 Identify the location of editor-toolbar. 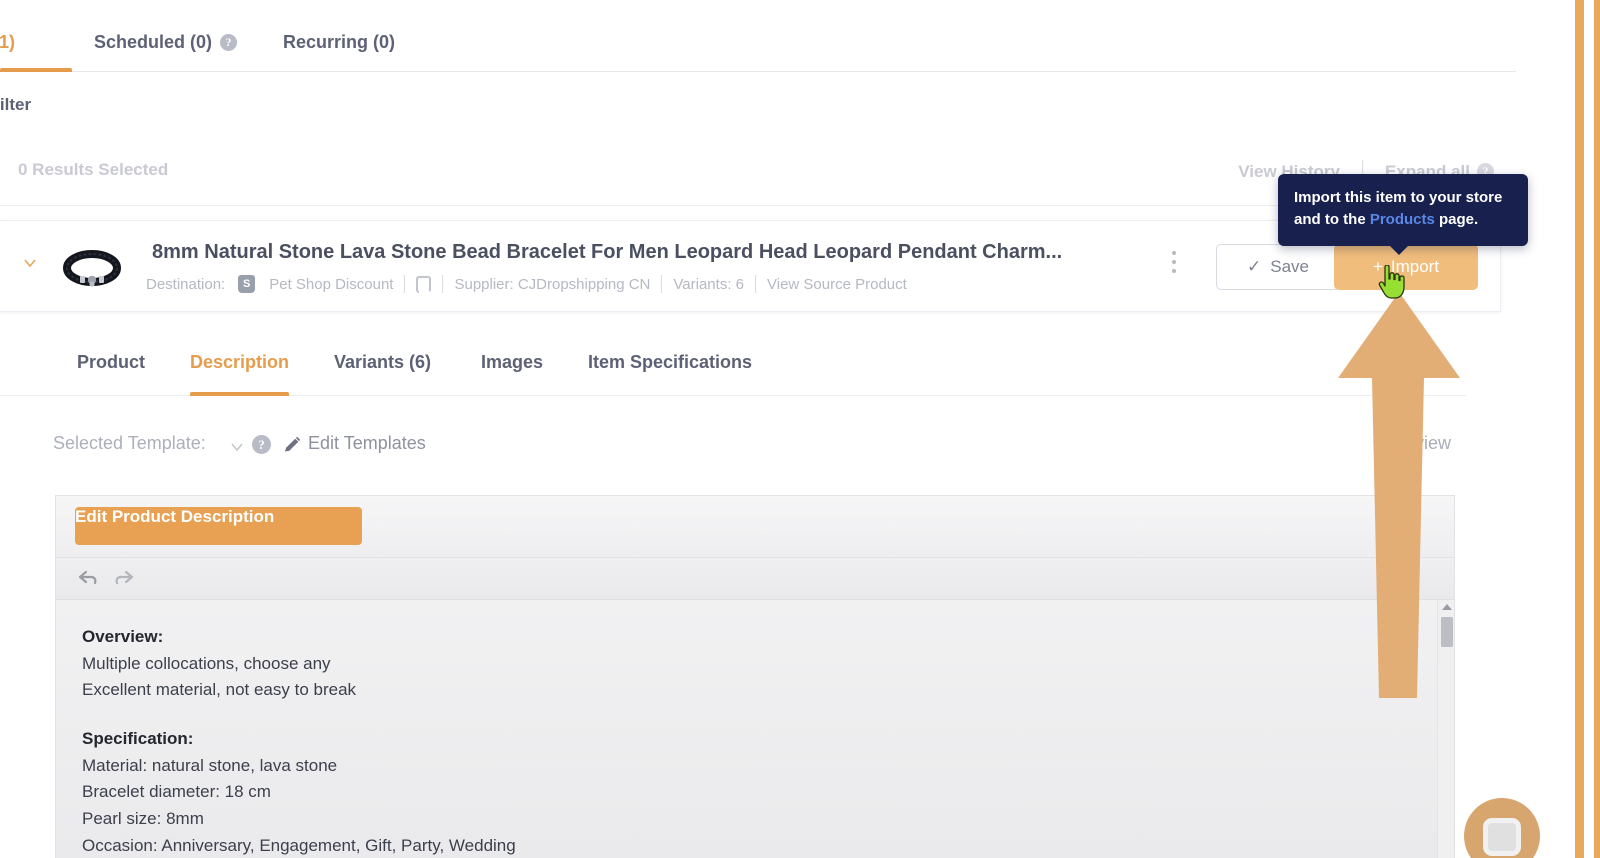
(755, 579).